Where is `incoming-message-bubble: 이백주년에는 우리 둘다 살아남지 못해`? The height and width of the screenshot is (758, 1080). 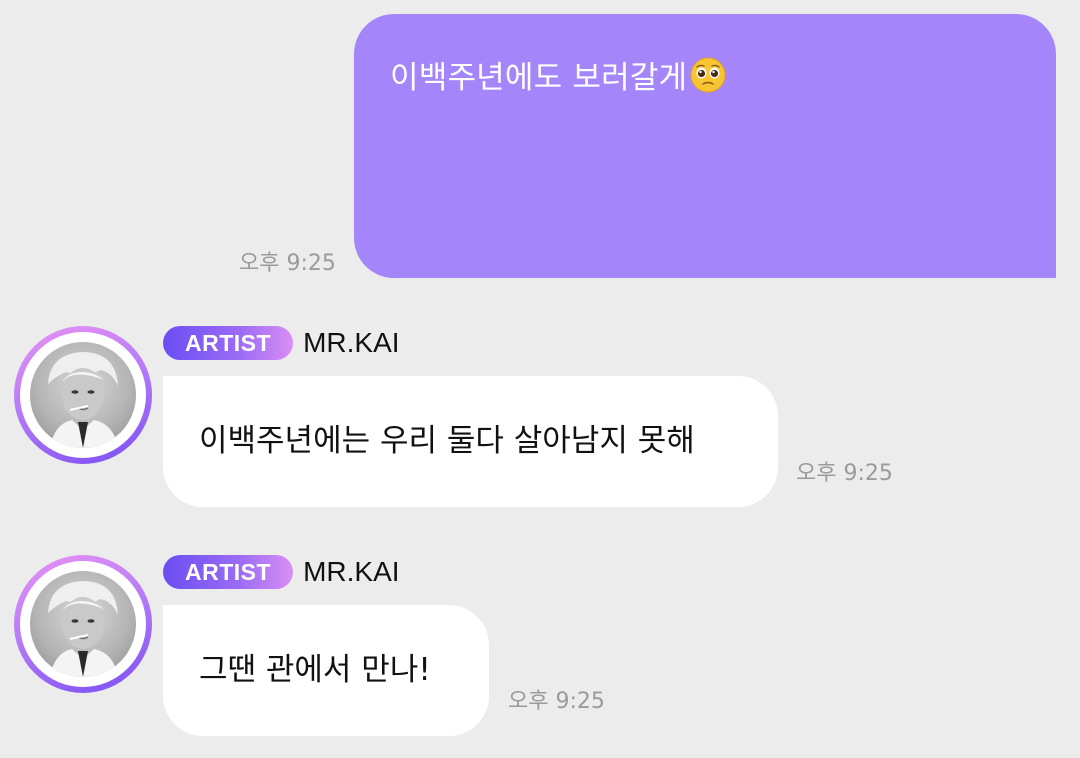 incoming-message-bubble: 이백주년에는 우리 둘다 살아남지 못해 is located at coordinates (470, 441).